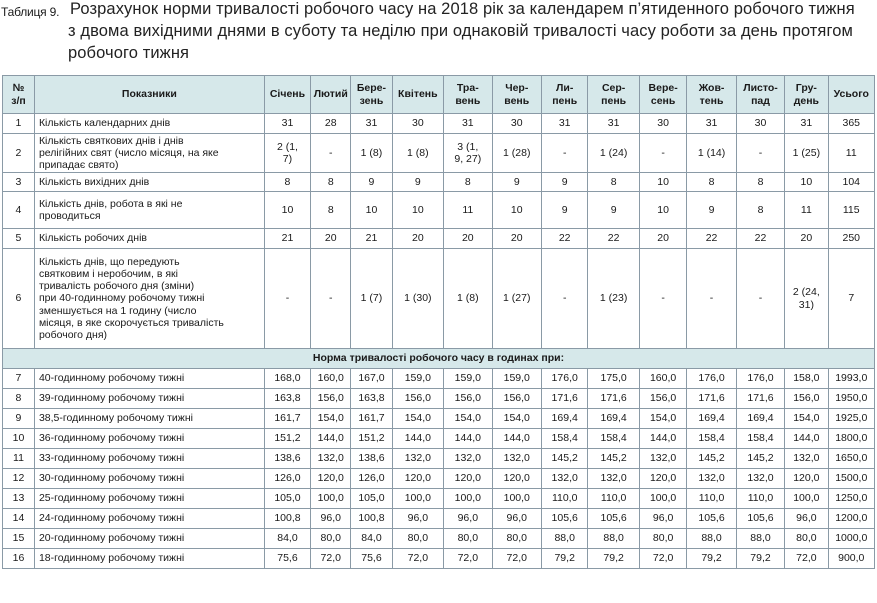 Image resolution: width=877 pixels, height=603 pixels. What do you see at coordinates (331, 153) in the screenshot?
I see `value-cell: -` at bounding box center [331, 153].